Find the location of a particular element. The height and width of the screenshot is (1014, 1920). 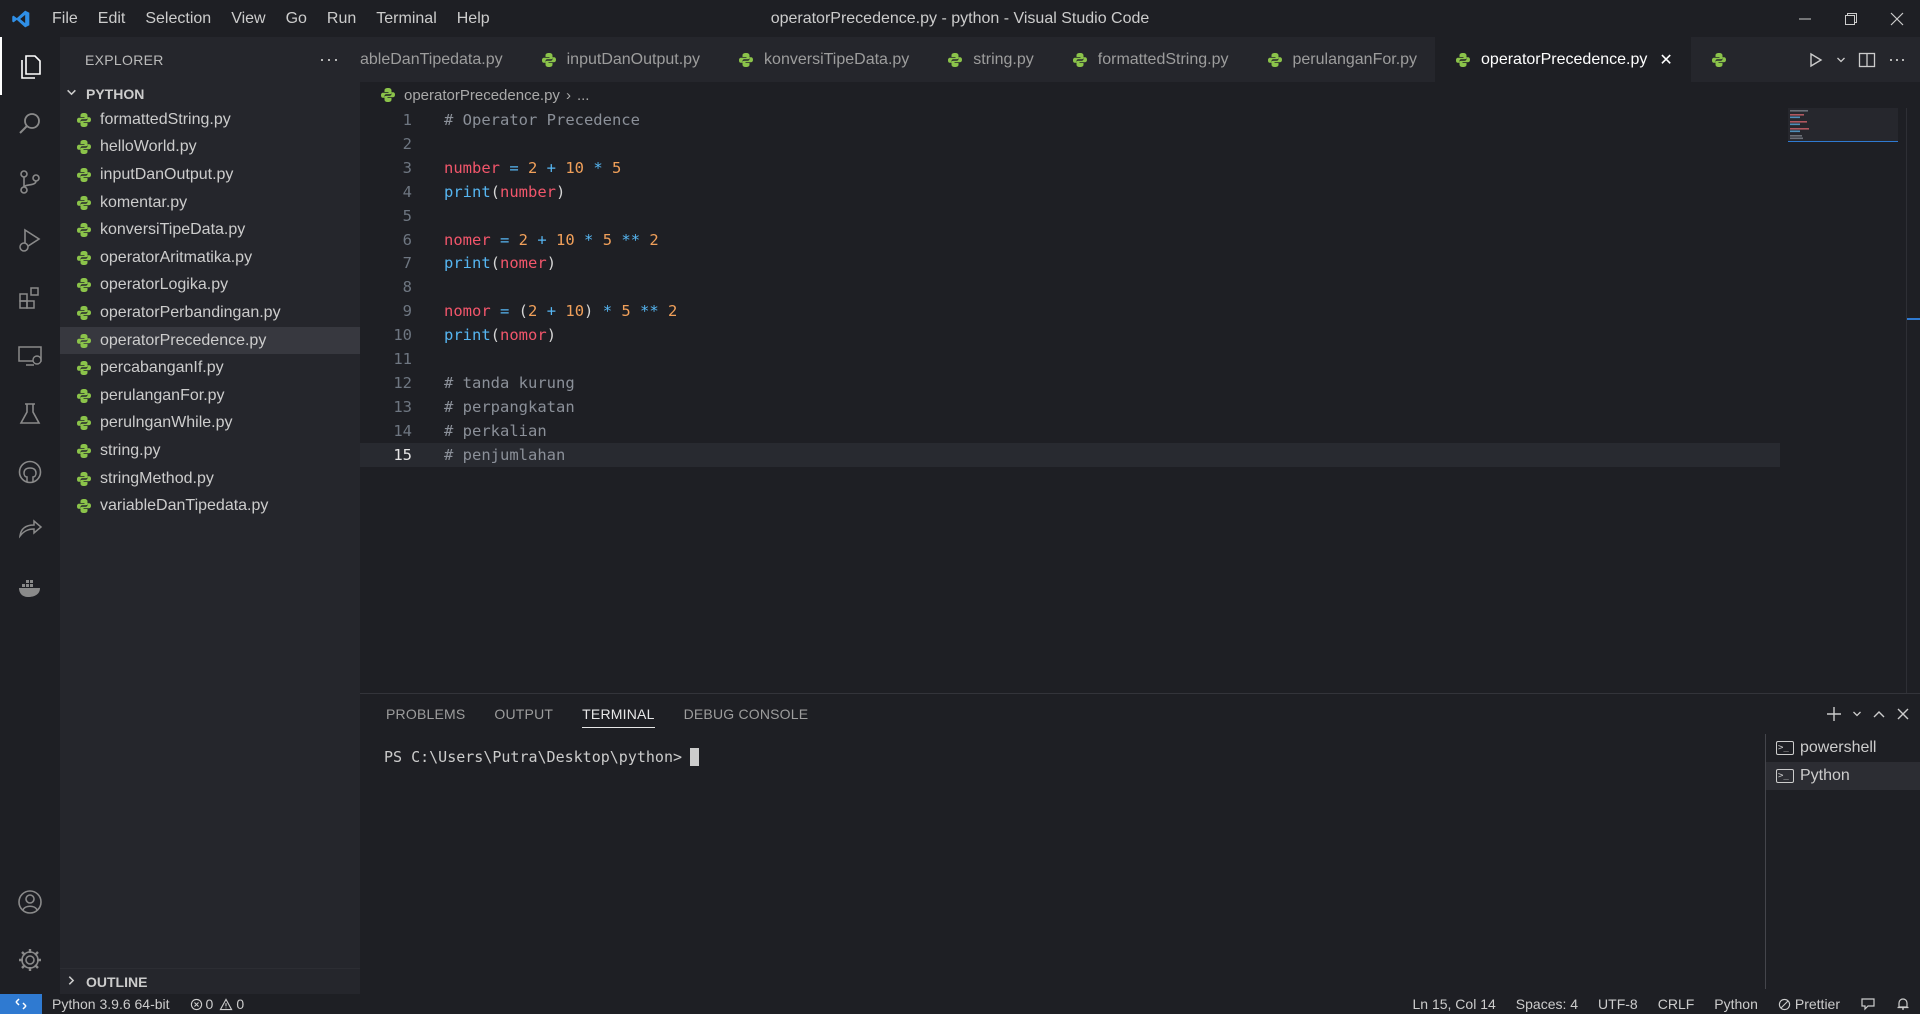

close-icon is located at coordinates (1897, 18).